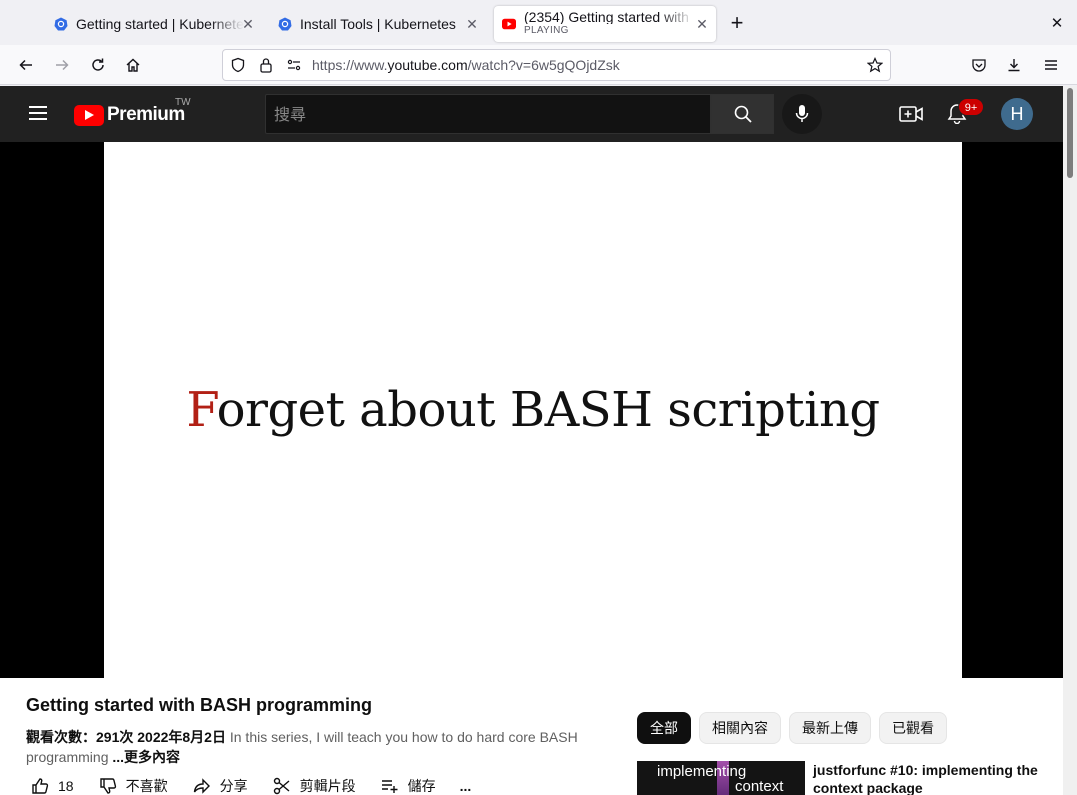  I want to click on search-input, so click(484, 114).